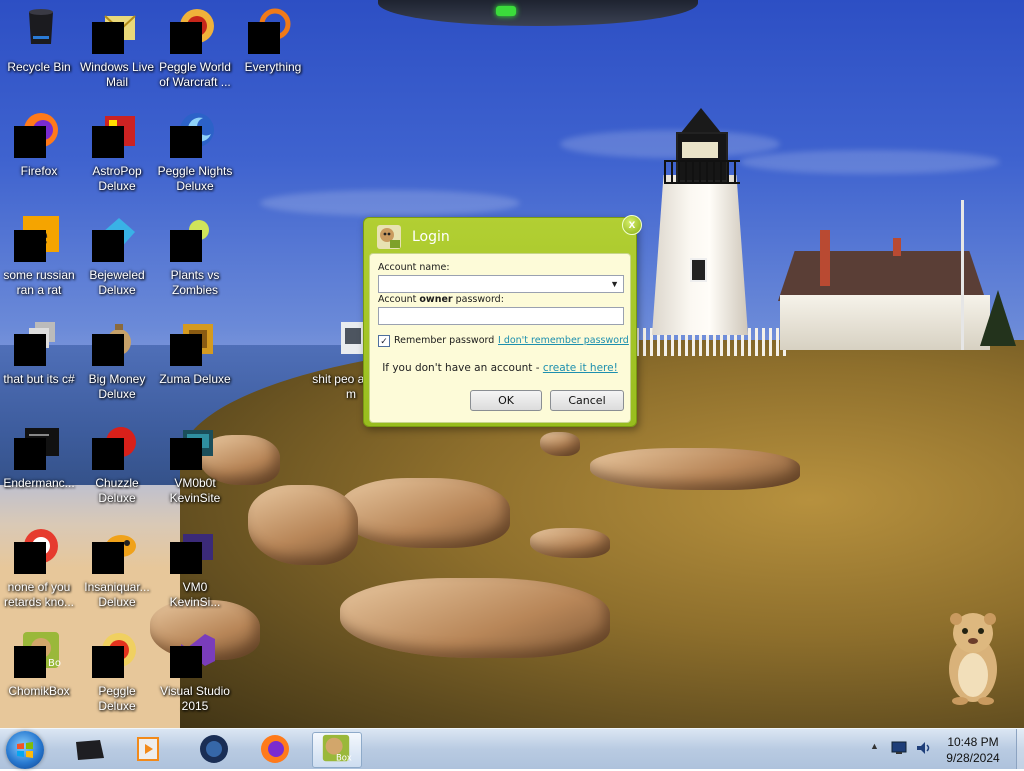 The image size is (1024, 771). I want to click on keeper-house, so click(885, 322).